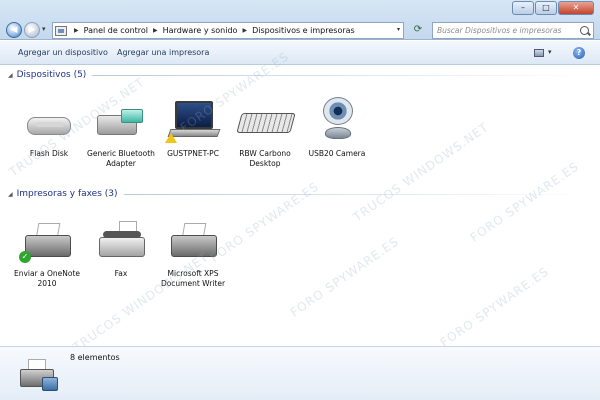 The height and width of the screenshot is (400, 600). I want to click on back-button: ◀, so click(14, 30).